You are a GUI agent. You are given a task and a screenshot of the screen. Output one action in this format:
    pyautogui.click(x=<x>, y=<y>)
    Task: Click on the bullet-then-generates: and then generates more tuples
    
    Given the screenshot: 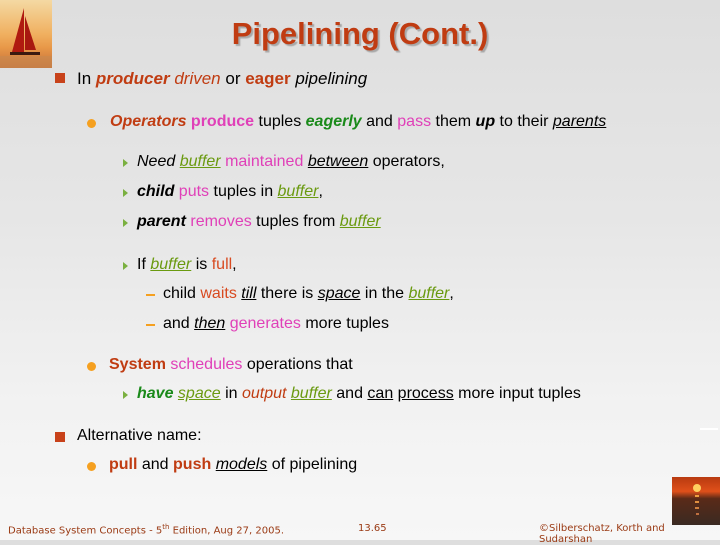 What is the action you would take?
    pyautogui.click(x=276, y=324)
    